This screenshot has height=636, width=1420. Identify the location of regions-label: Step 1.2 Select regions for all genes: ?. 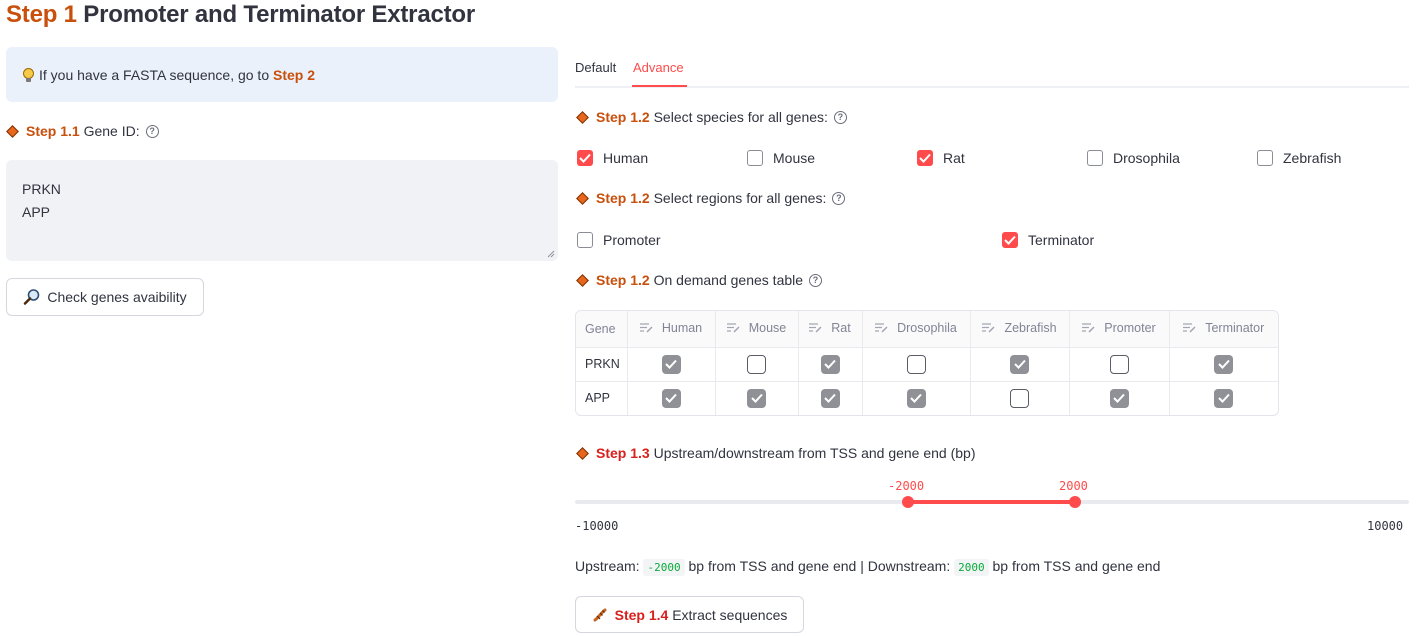
(711, 198).